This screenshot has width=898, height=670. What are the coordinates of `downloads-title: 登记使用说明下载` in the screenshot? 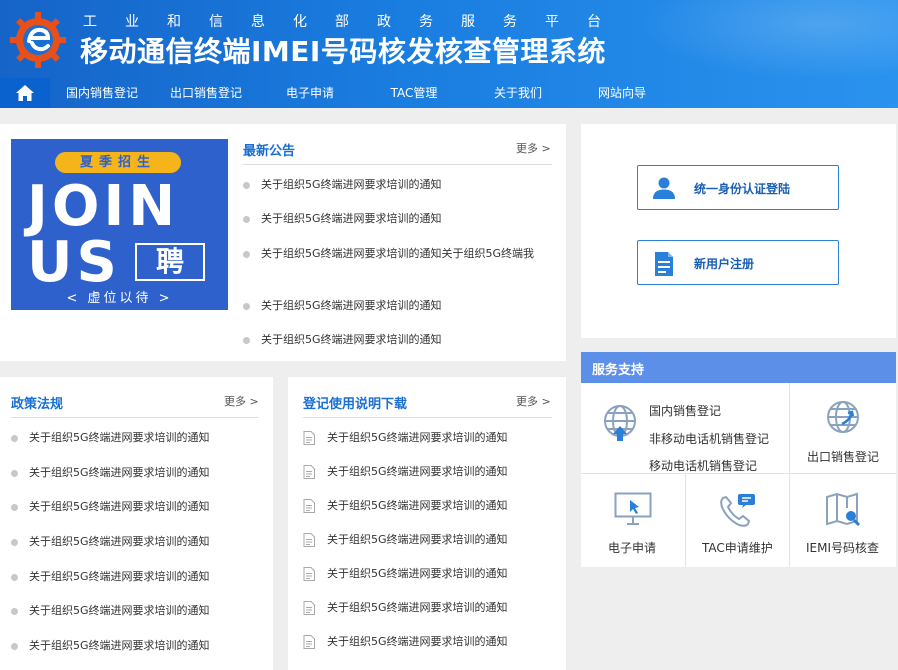 It's located at (355, 404).